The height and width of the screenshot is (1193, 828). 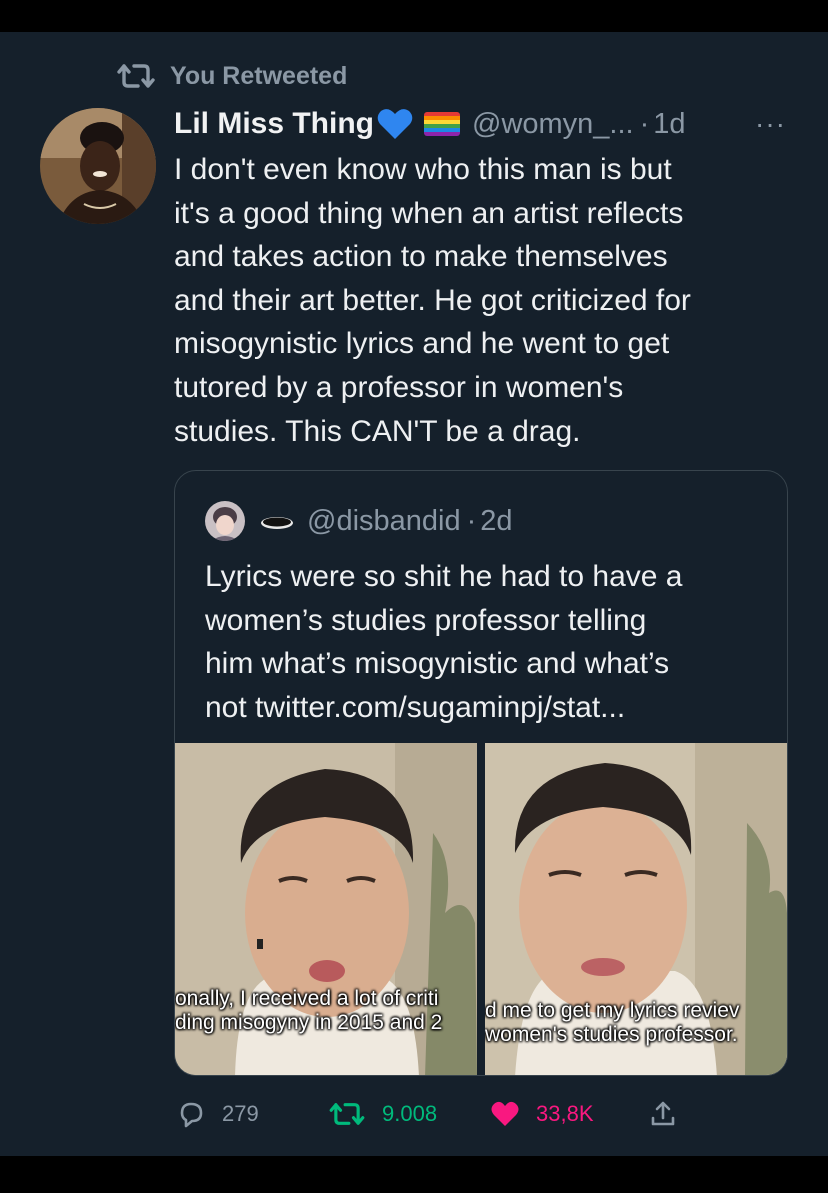 I want to click on reply-icon, so click(x=191, y=1115).